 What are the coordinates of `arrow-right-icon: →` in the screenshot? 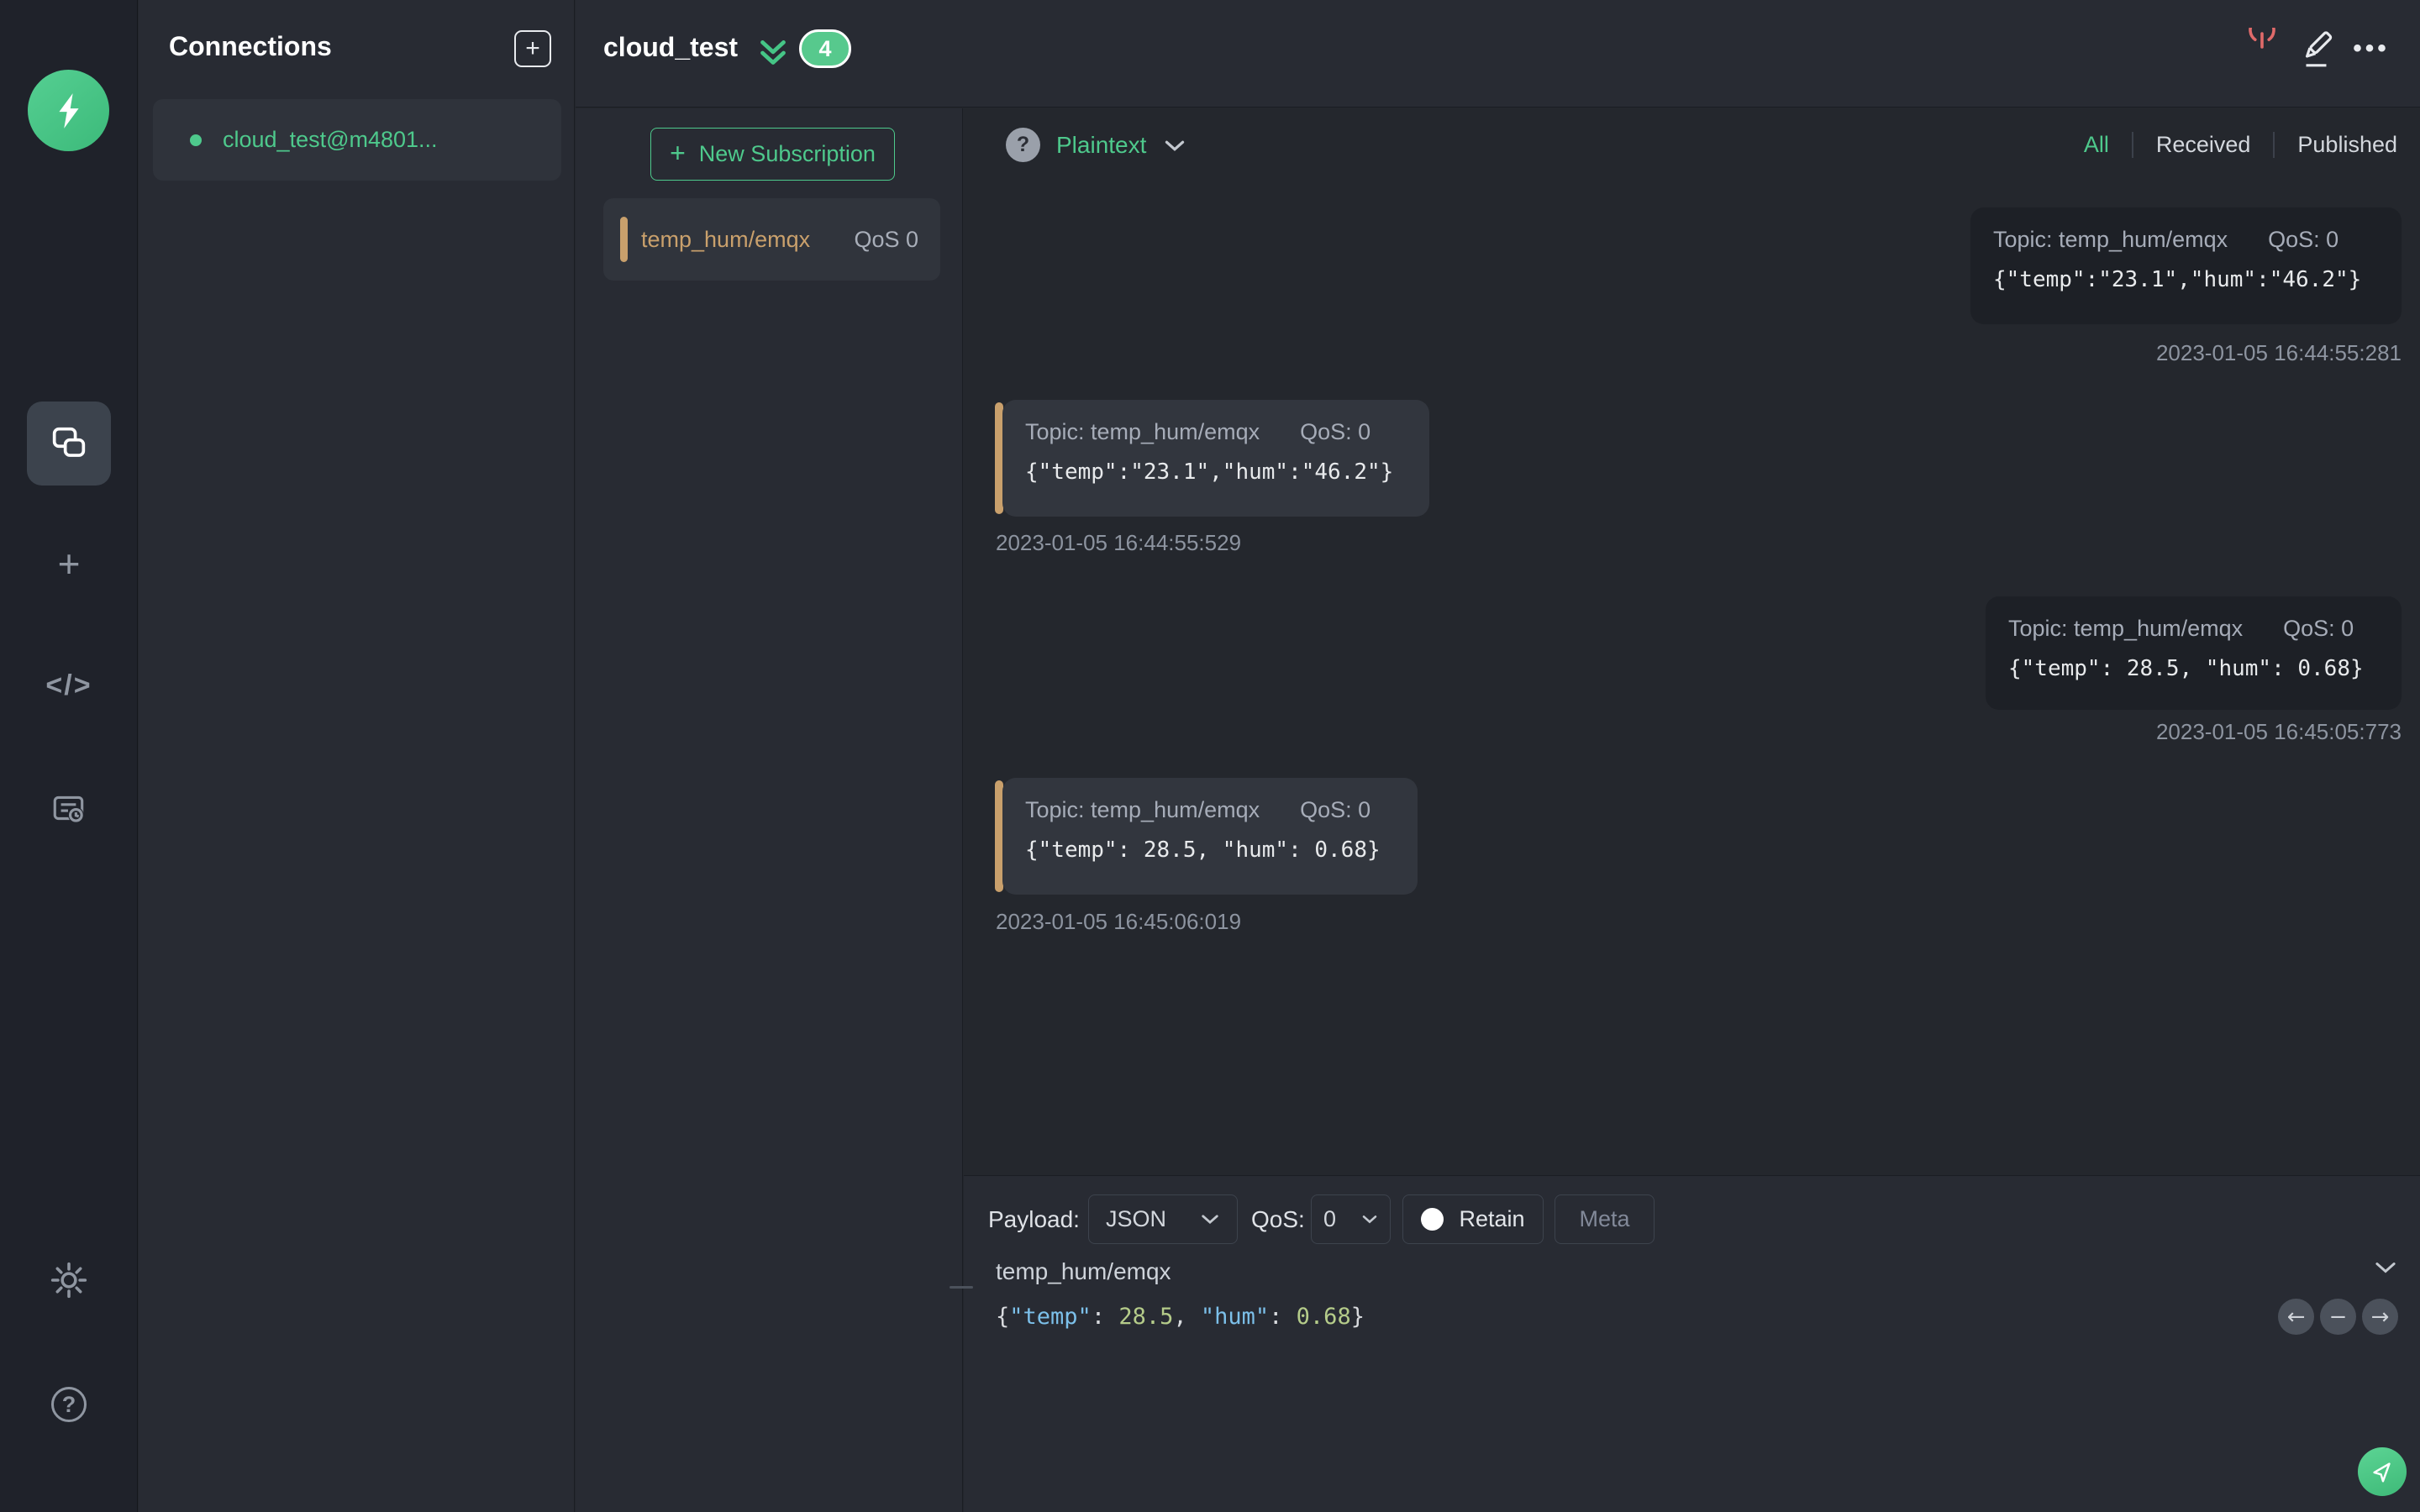 It's located at (2380, 1317).